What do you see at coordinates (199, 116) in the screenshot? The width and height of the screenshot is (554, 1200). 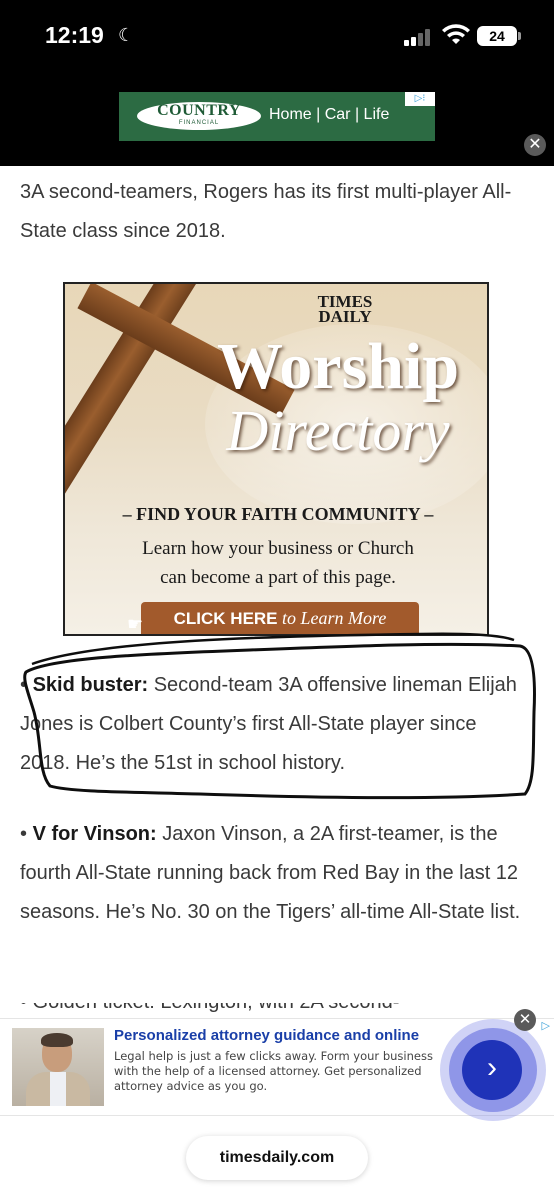 I see `country-financial-logo: COUNTRY FINANCIAL` at bounding box center [199, 116].